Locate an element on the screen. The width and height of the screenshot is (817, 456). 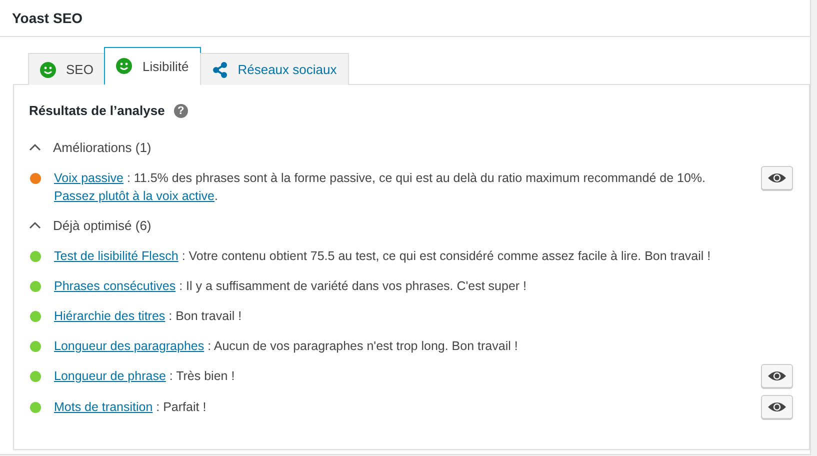
help-icon: ? is located at coordinates (181, 111).